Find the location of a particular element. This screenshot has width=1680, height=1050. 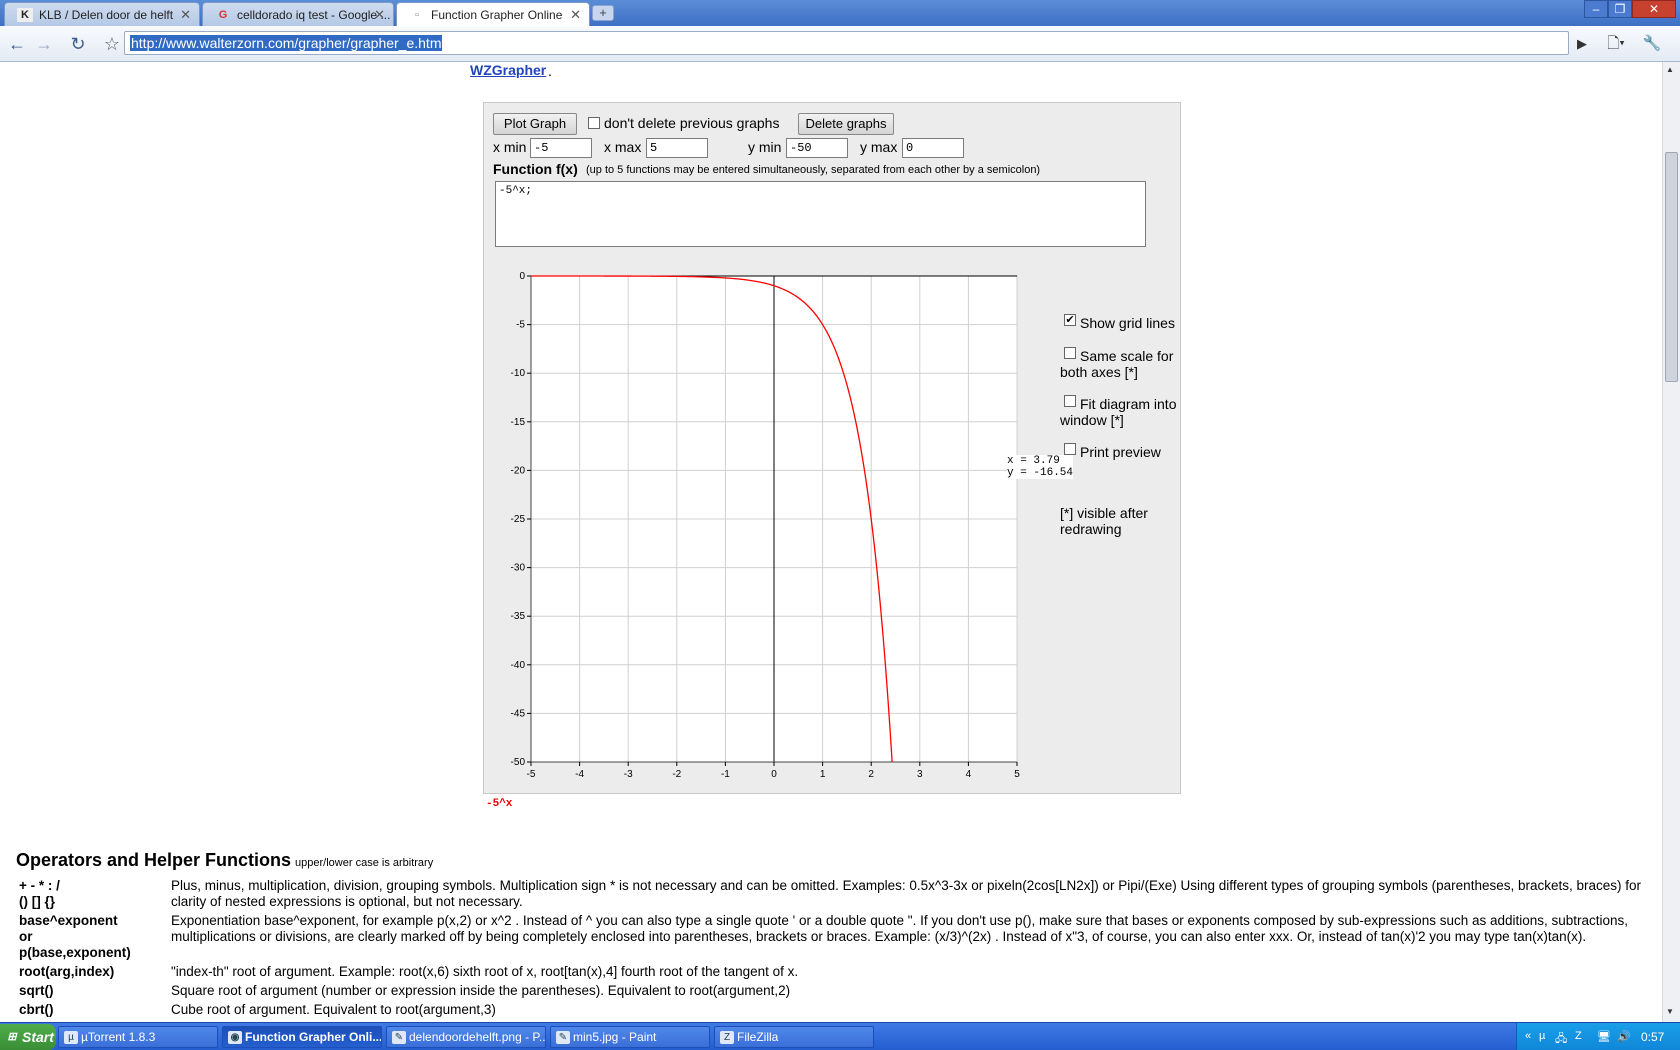

volume-icon: 🔊 is located at coordinates (1624, 1036).